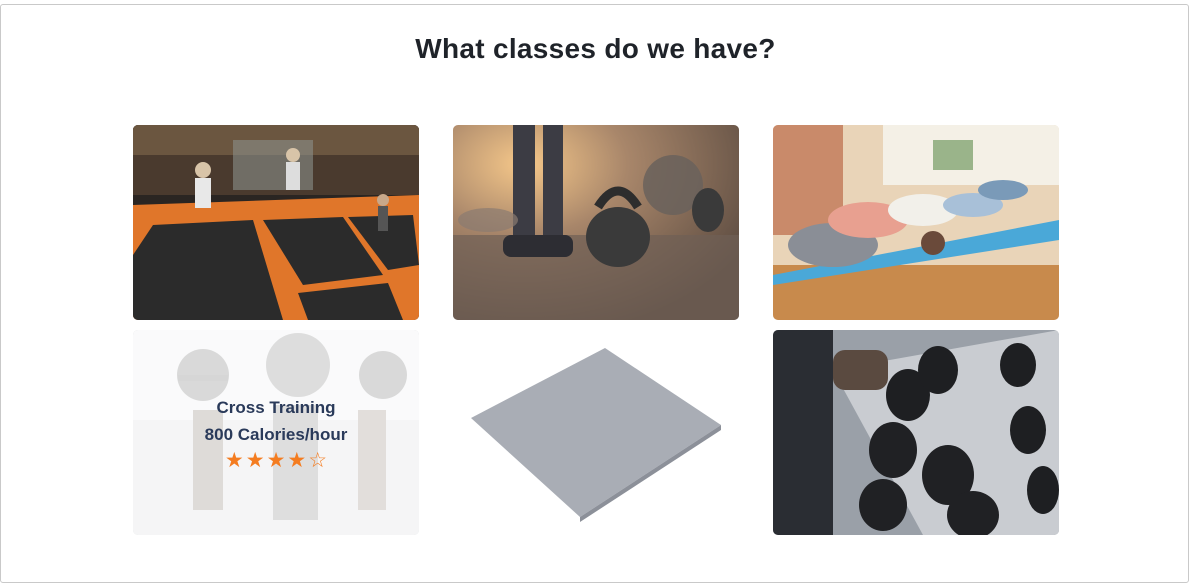 This screenshot has width=1191, height=585. I want to click on kettlebell-image, so click(596, 222).